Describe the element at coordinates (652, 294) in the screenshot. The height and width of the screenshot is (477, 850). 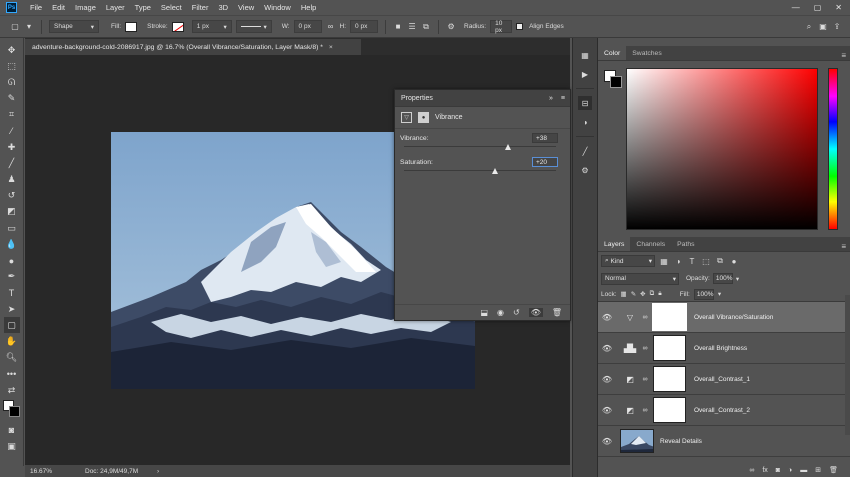
I see `lock-artboard-icon: ⧉` at that location.